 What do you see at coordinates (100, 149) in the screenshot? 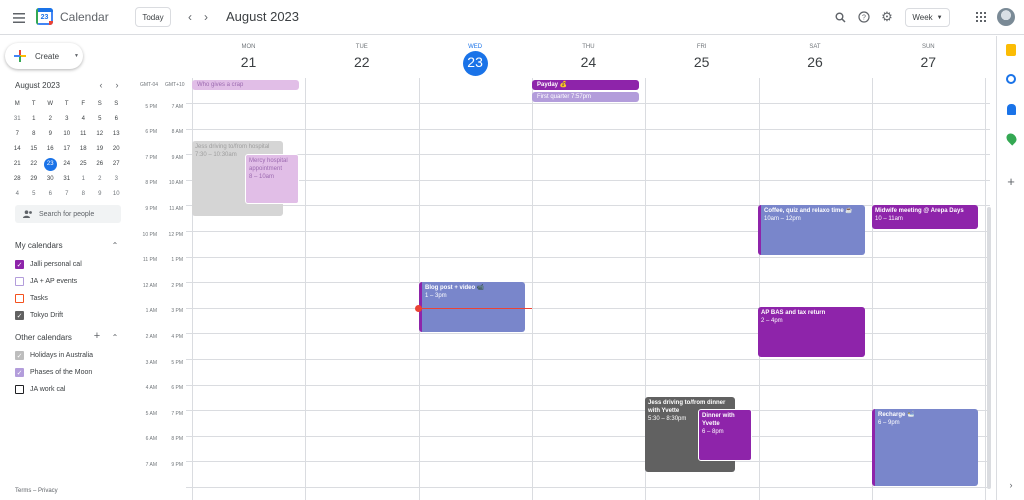
I see `mini-day: 19` at bounding box center [100, 149].